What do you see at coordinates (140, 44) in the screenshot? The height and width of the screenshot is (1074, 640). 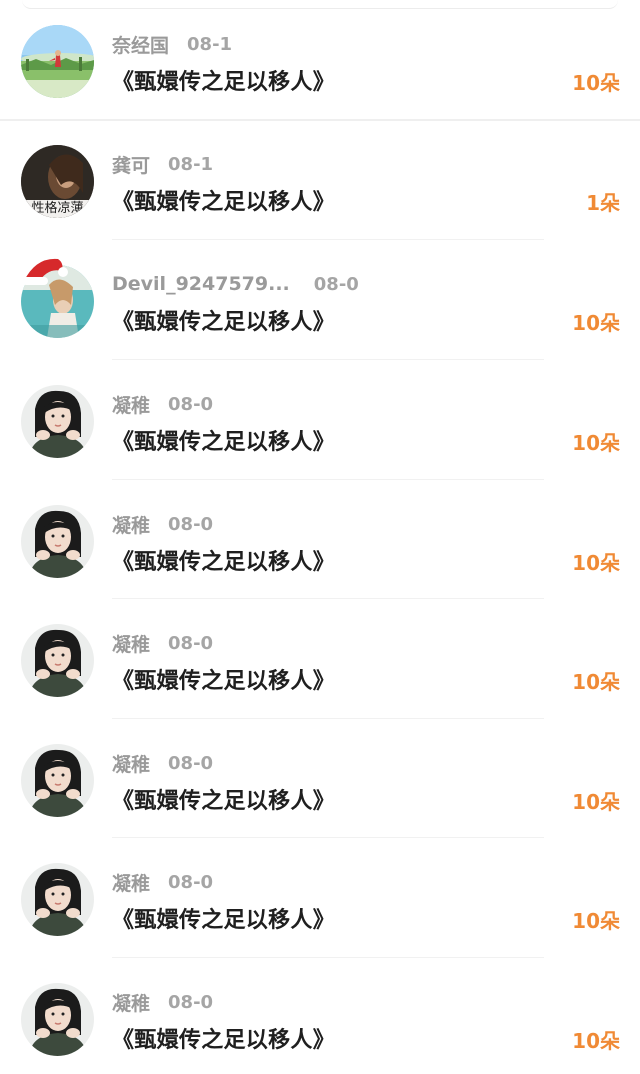 I see `username: 奈经国` at bounding box center [140, 44].